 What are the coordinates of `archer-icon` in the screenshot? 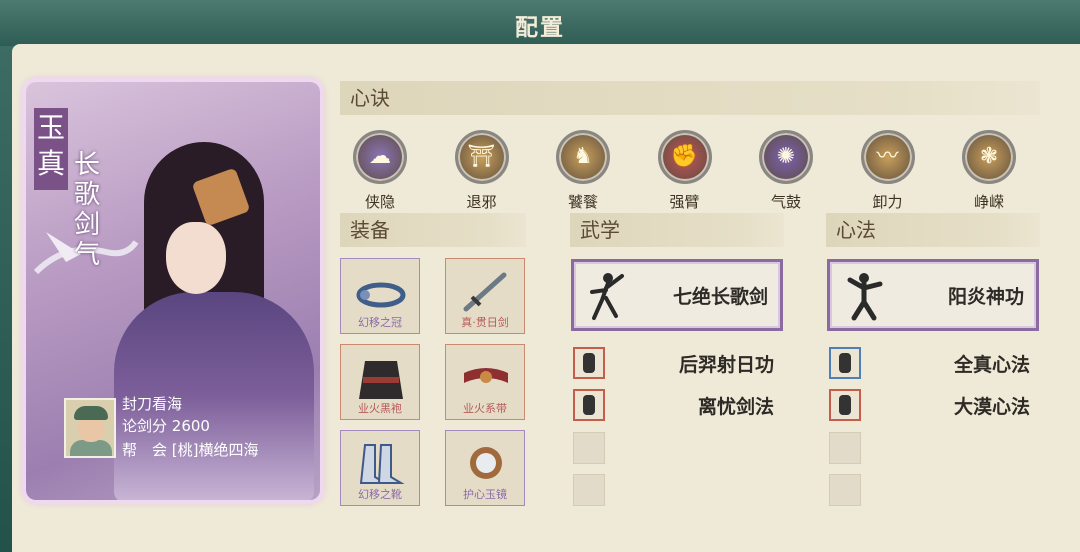 It's located at (589, 363).